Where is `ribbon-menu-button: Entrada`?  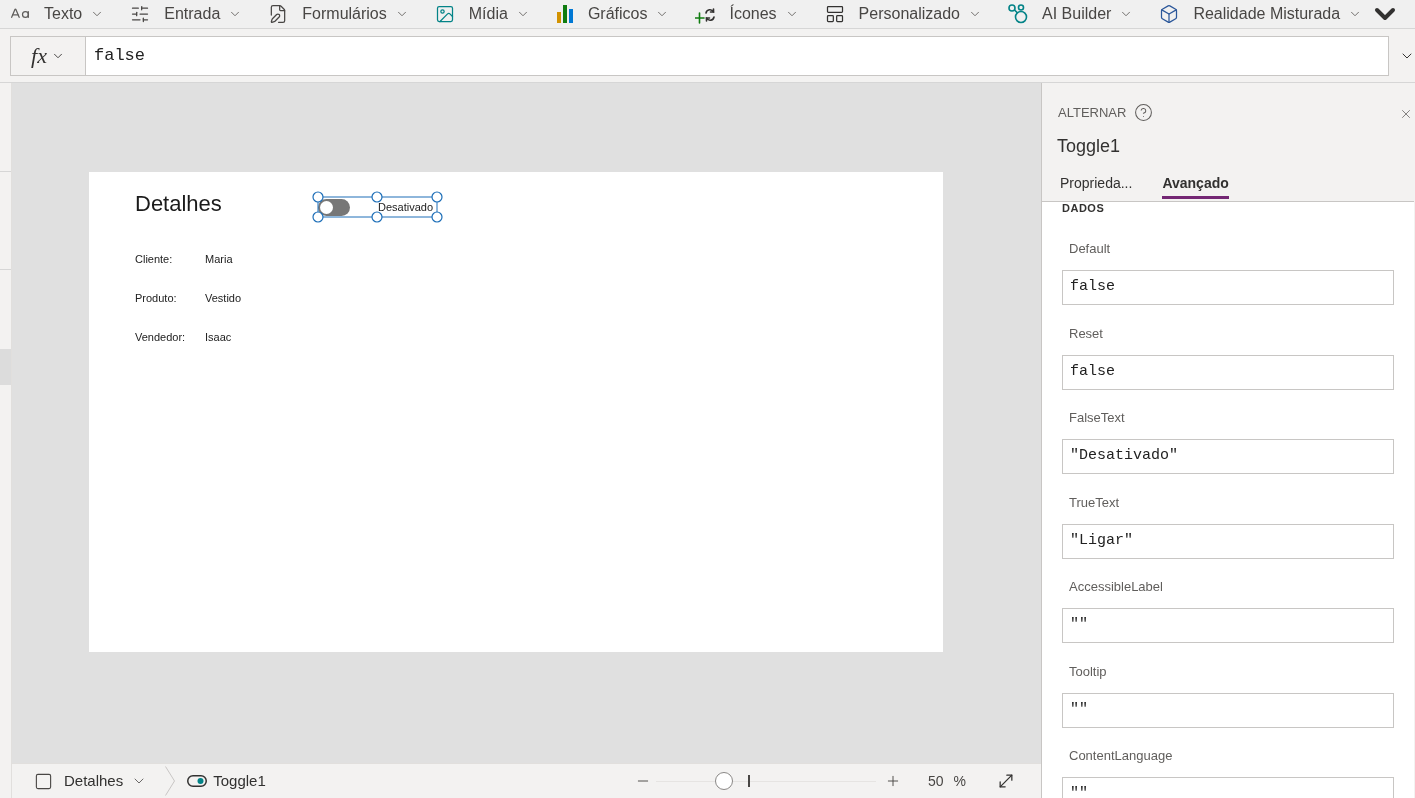
ribbon-menu-button: Entrada is located at coordinates (186, 14).